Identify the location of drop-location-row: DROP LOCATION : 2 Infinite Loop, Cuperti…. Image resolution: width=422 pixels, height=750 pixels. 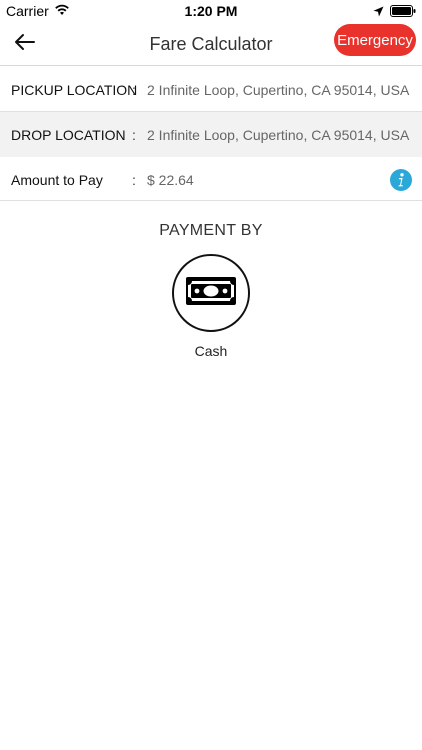
(211, 134).